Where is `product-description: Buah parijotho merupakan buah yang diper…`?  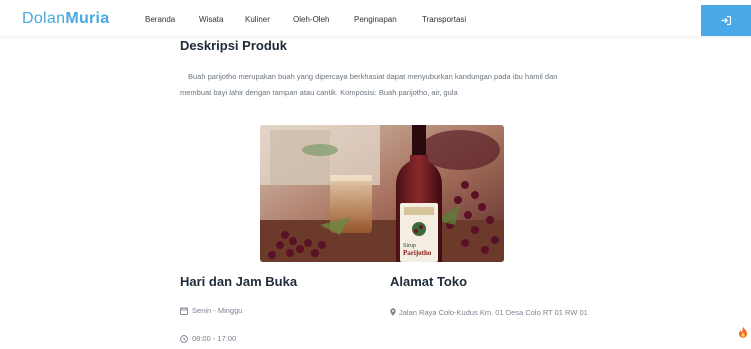 product-description: Buah parijotho merupakan buah yang diper… is located at coordinates (369, 84).